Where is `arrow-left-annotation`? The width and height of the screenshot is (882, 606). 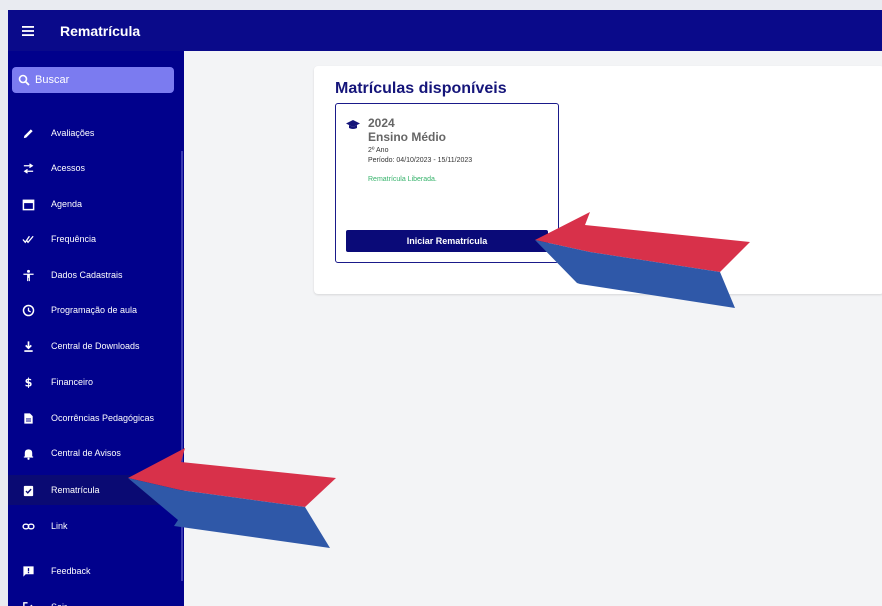 arrow-left-annotation is located at coordinates (232, 498).